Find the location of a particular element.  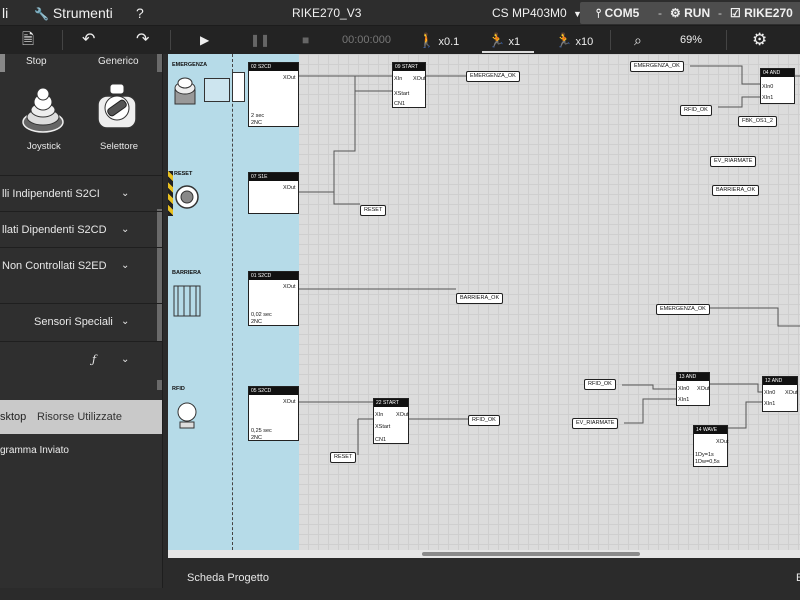

wave-block: 14 WAVE XOut 1Dy=1s 1Dw=0,5s is located at coordinates (711, 446).